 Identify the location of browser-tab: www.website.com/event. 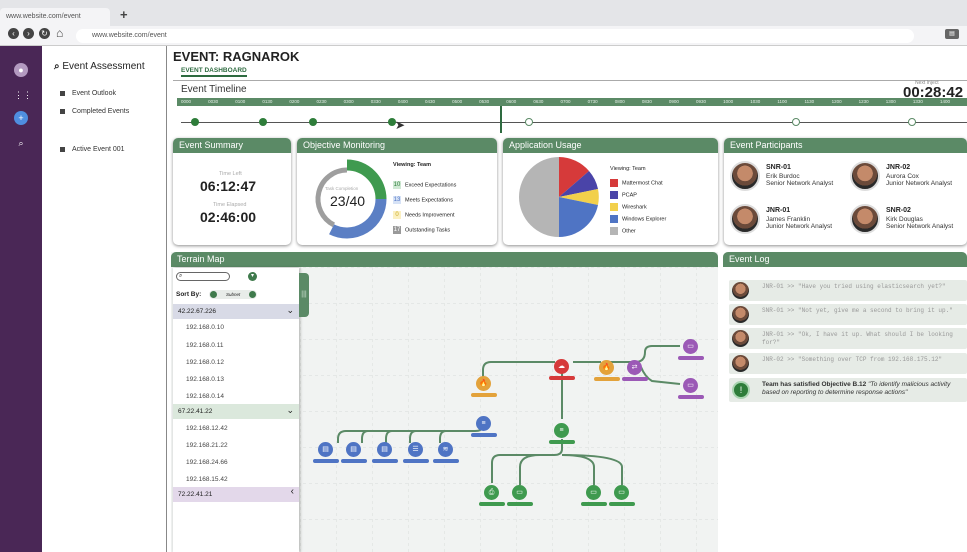
(55, 17).